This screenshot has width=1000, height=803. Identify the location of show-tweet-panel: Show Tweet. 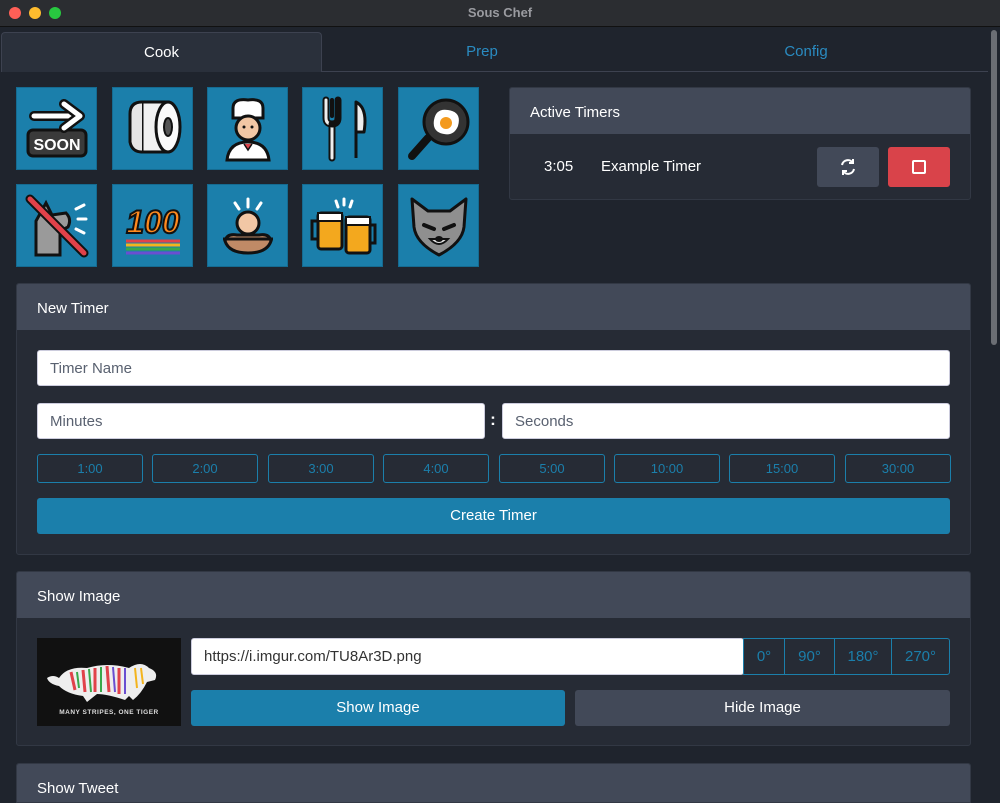
(493, 783).